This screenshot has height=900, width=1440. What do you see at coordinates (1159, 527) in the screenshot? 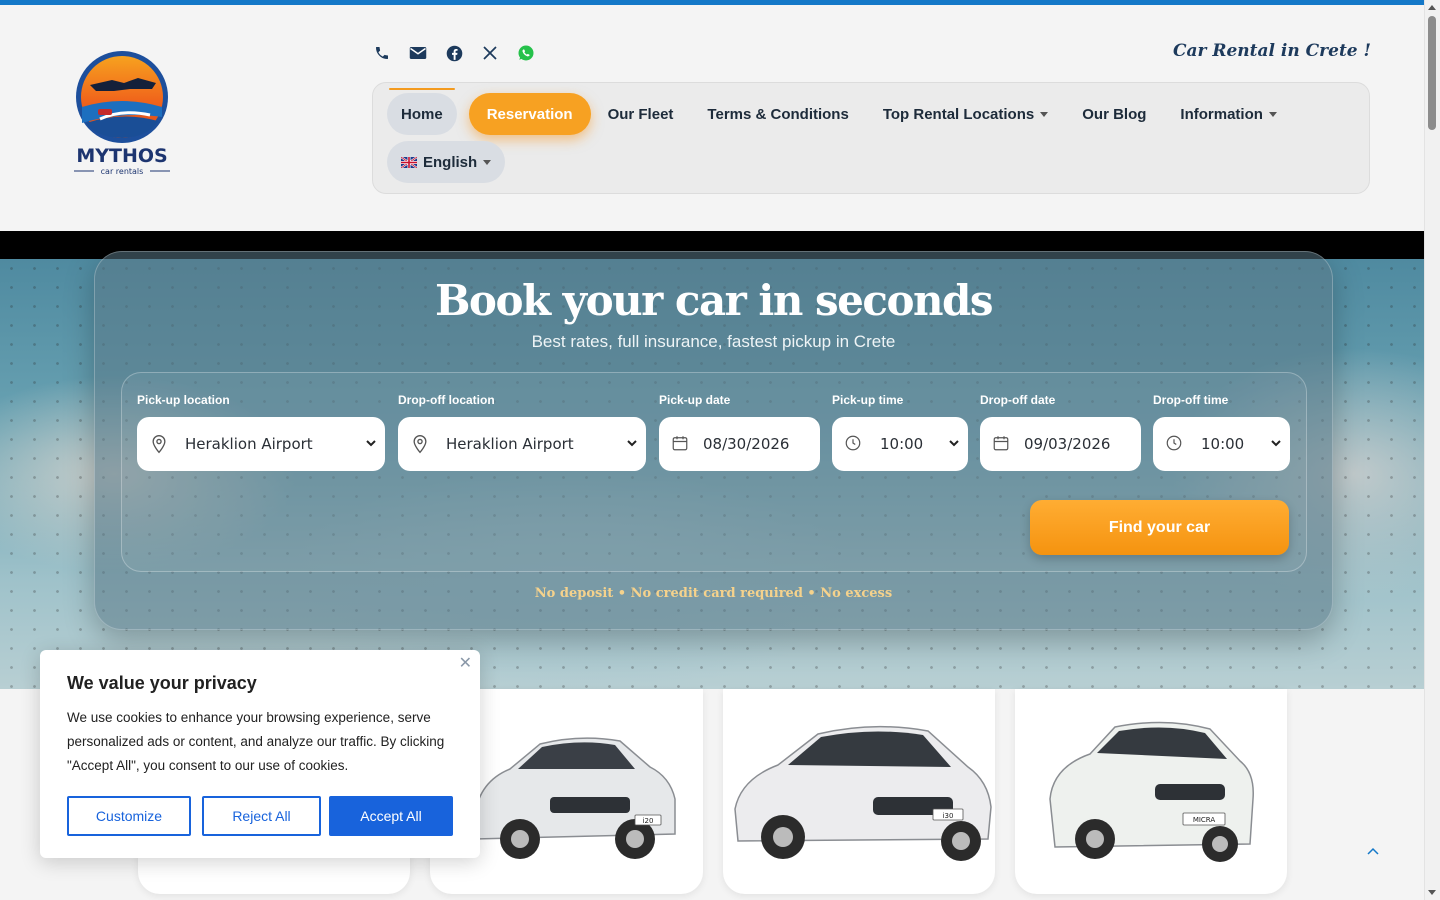
I see `find-your-car-button: Find your car` at bounding box center [1159, 527].